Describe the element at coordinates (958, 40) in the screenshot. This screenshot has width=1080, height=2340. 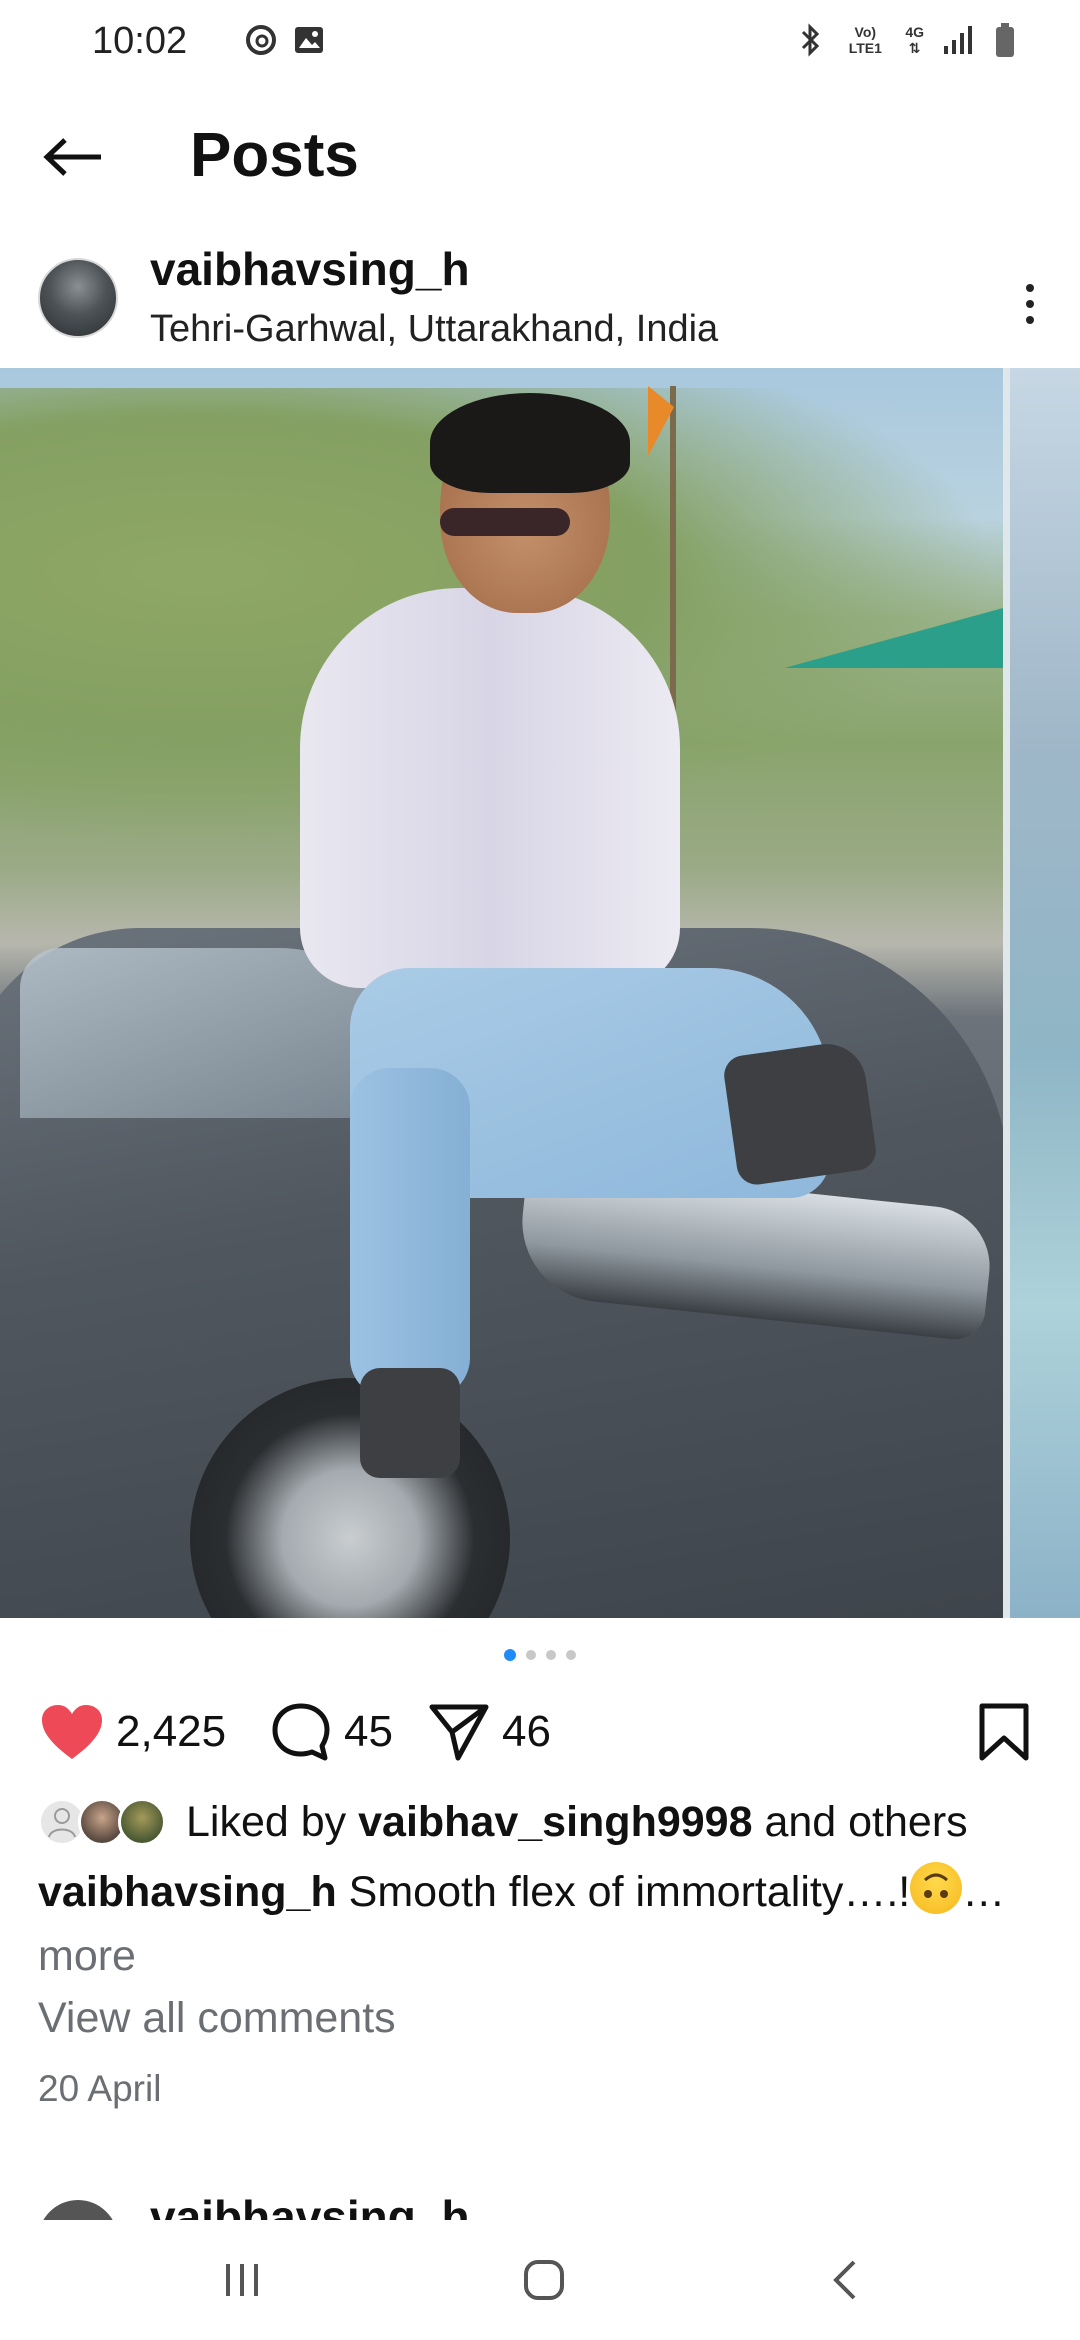
I see `signal-icon` at that location.